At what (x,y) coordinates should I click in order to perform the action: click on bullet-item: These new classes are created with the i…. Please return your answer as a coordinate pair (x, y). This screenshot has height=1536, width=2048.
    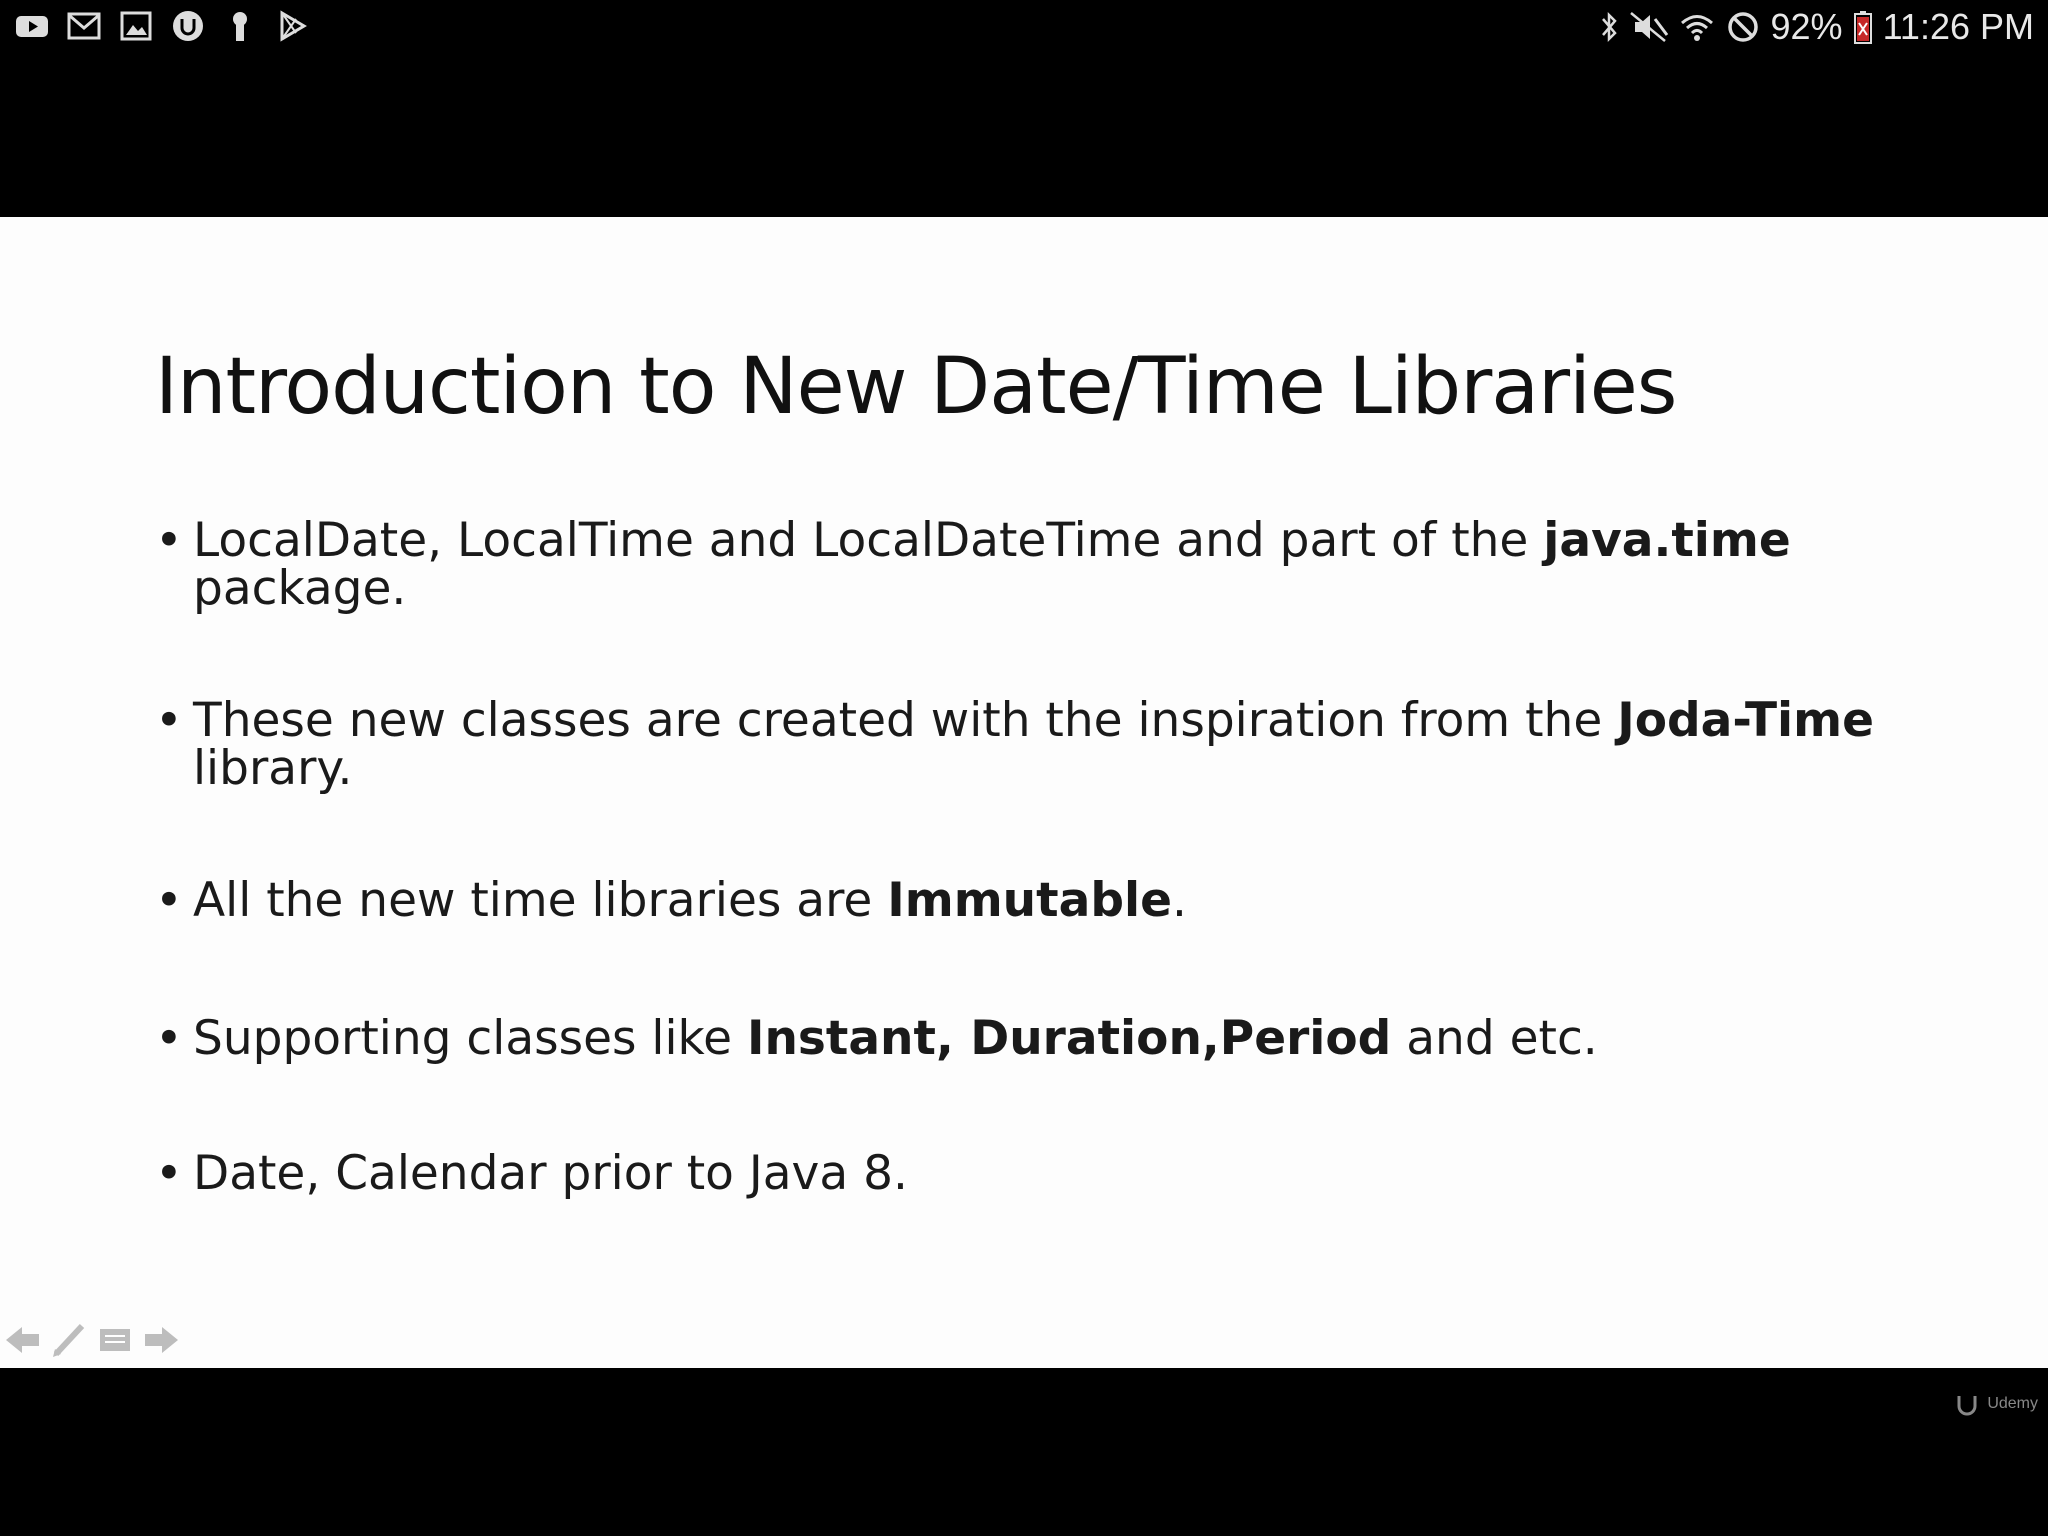
    Looking at the image, I should click on (1055, 745).